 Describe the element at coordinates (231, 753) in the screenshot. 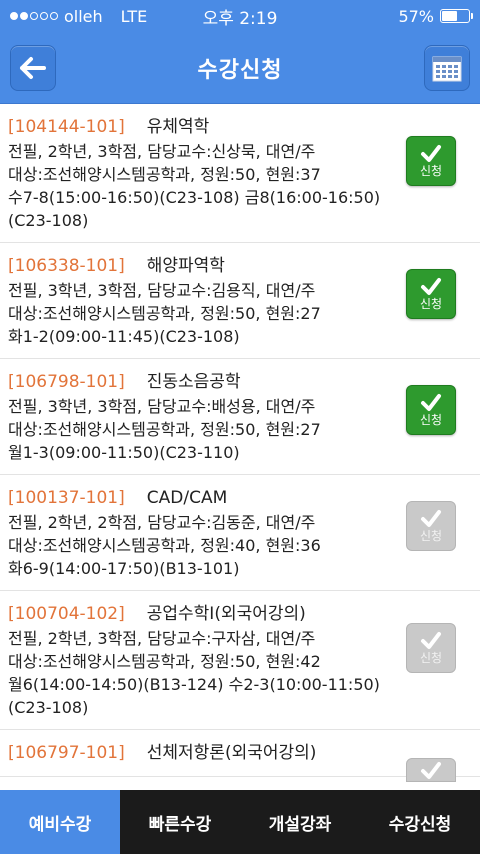

I see `course-name: 선체저항론(외국어강의)` at that location.